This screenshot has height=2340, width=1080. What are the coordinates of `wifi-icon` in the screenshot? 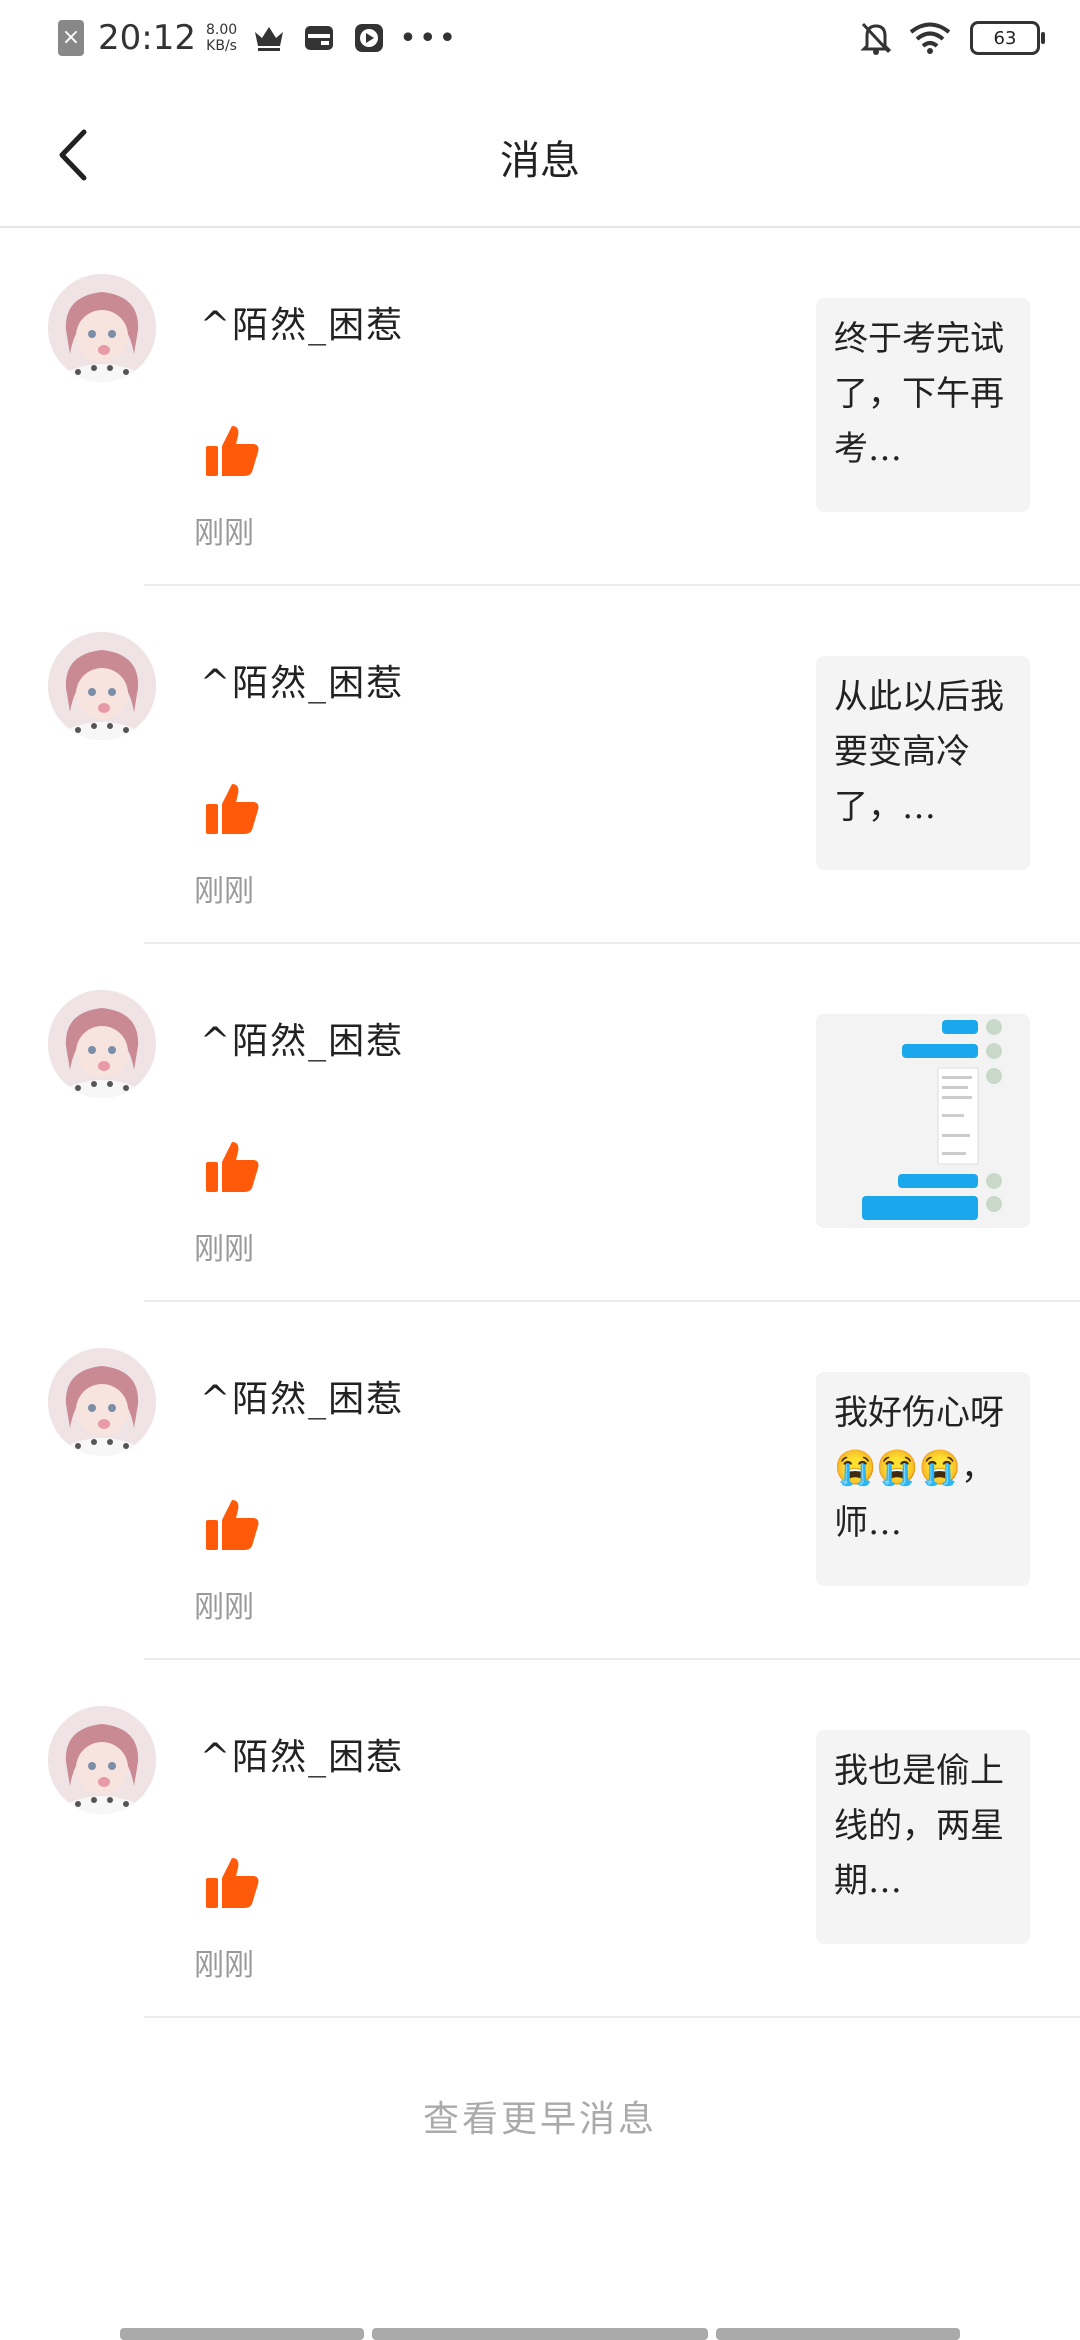 It's located at (930, 38).